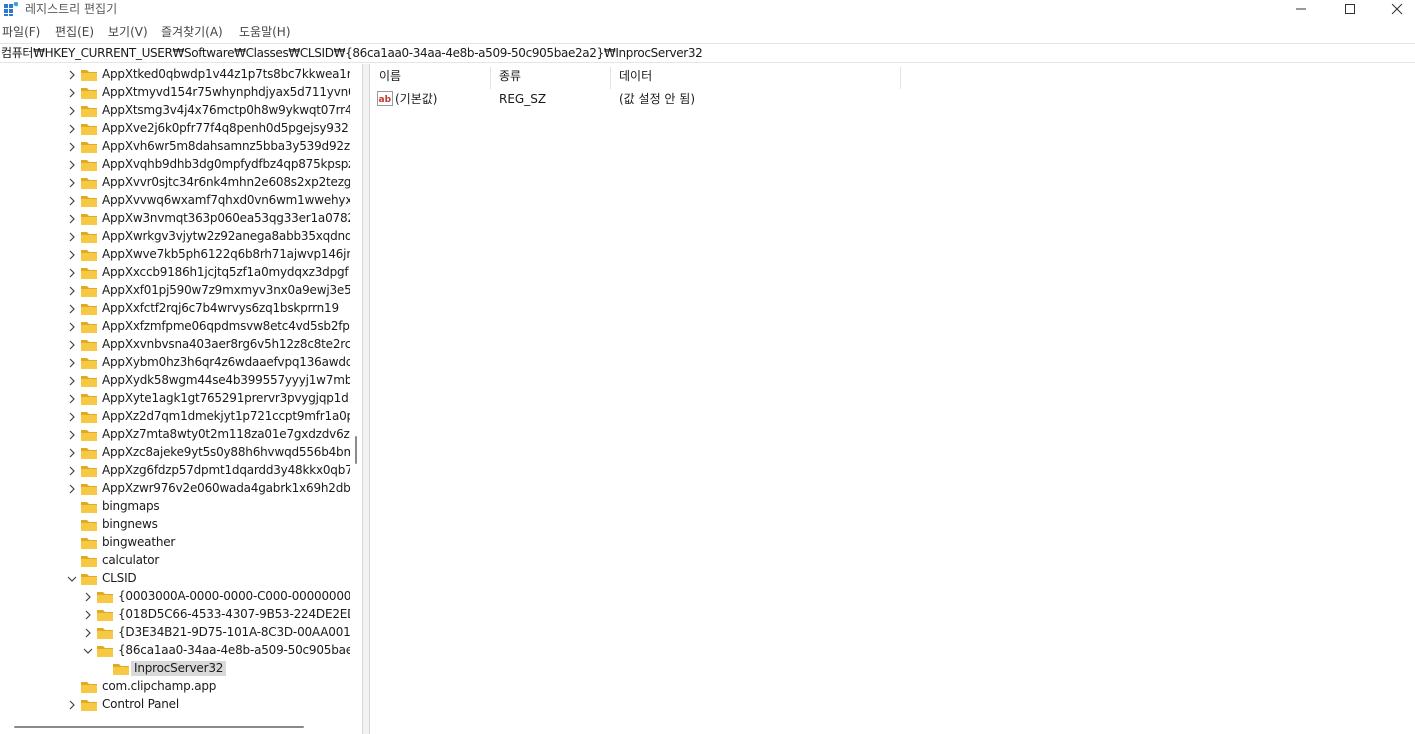 Image resolution: width=1415 pixels, height=734 pixels. Describe the element at coordinates (175, 525) in the screenshot. I see `tree-item: bingnews` at that location.